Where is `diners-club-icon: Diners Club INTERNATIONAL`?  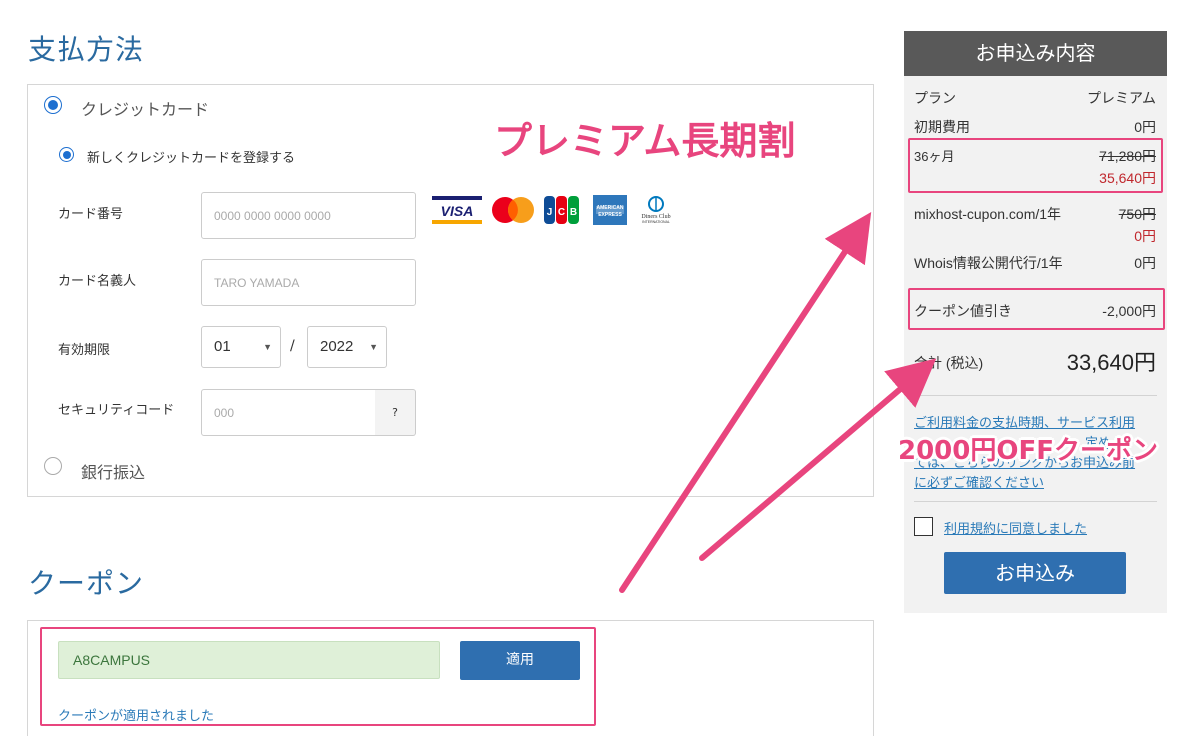
diners-club-icon: Diners Club INTERNATIONAL is located at coordinates (656, 210).